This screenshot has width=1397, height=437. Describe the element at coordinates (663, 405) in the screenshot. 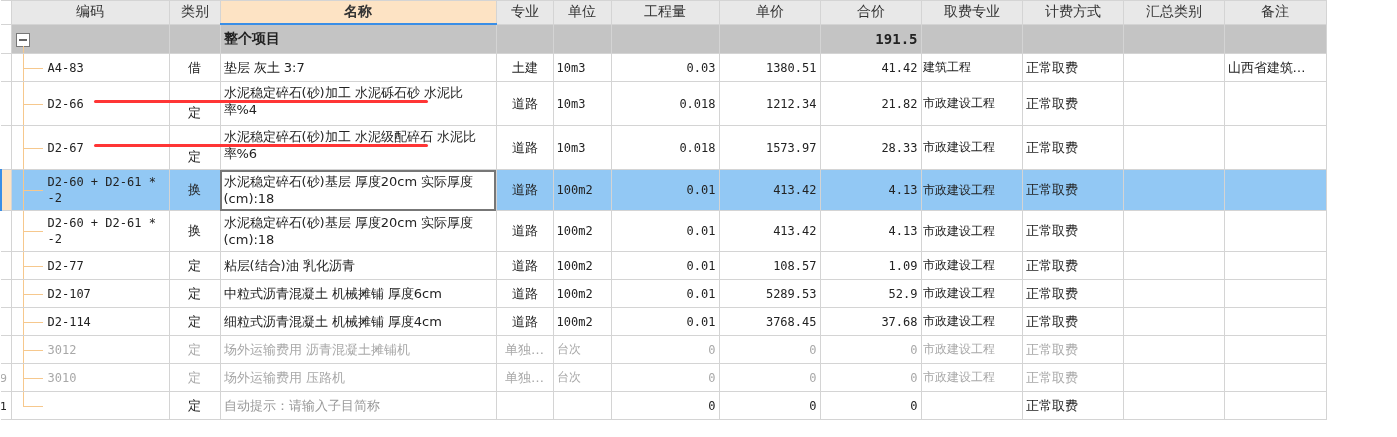

I see `table-row: 1 定 自动提示：请输入子目简称 0 0 0 正常取费` at that location.